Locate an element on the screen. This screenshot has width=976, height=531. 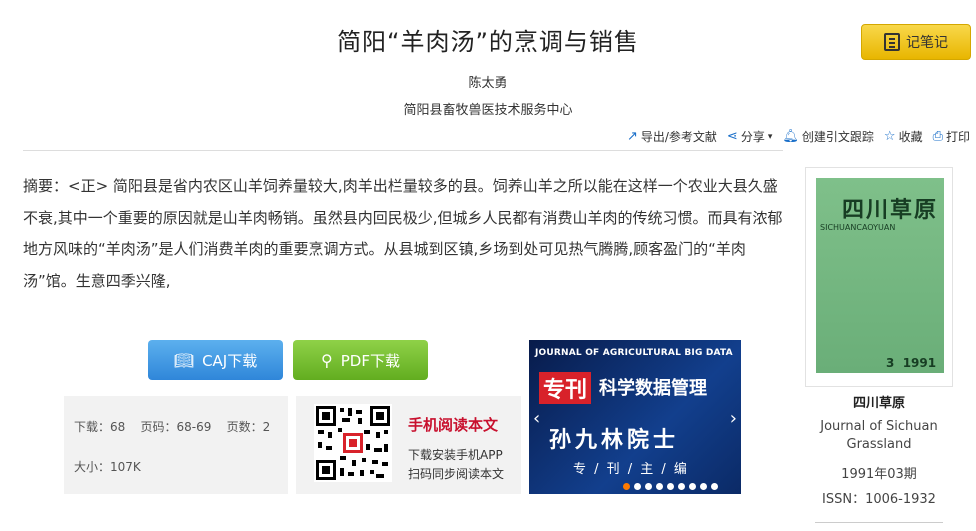
cover-title: 四川草原 is located at coordinates (890, 210).